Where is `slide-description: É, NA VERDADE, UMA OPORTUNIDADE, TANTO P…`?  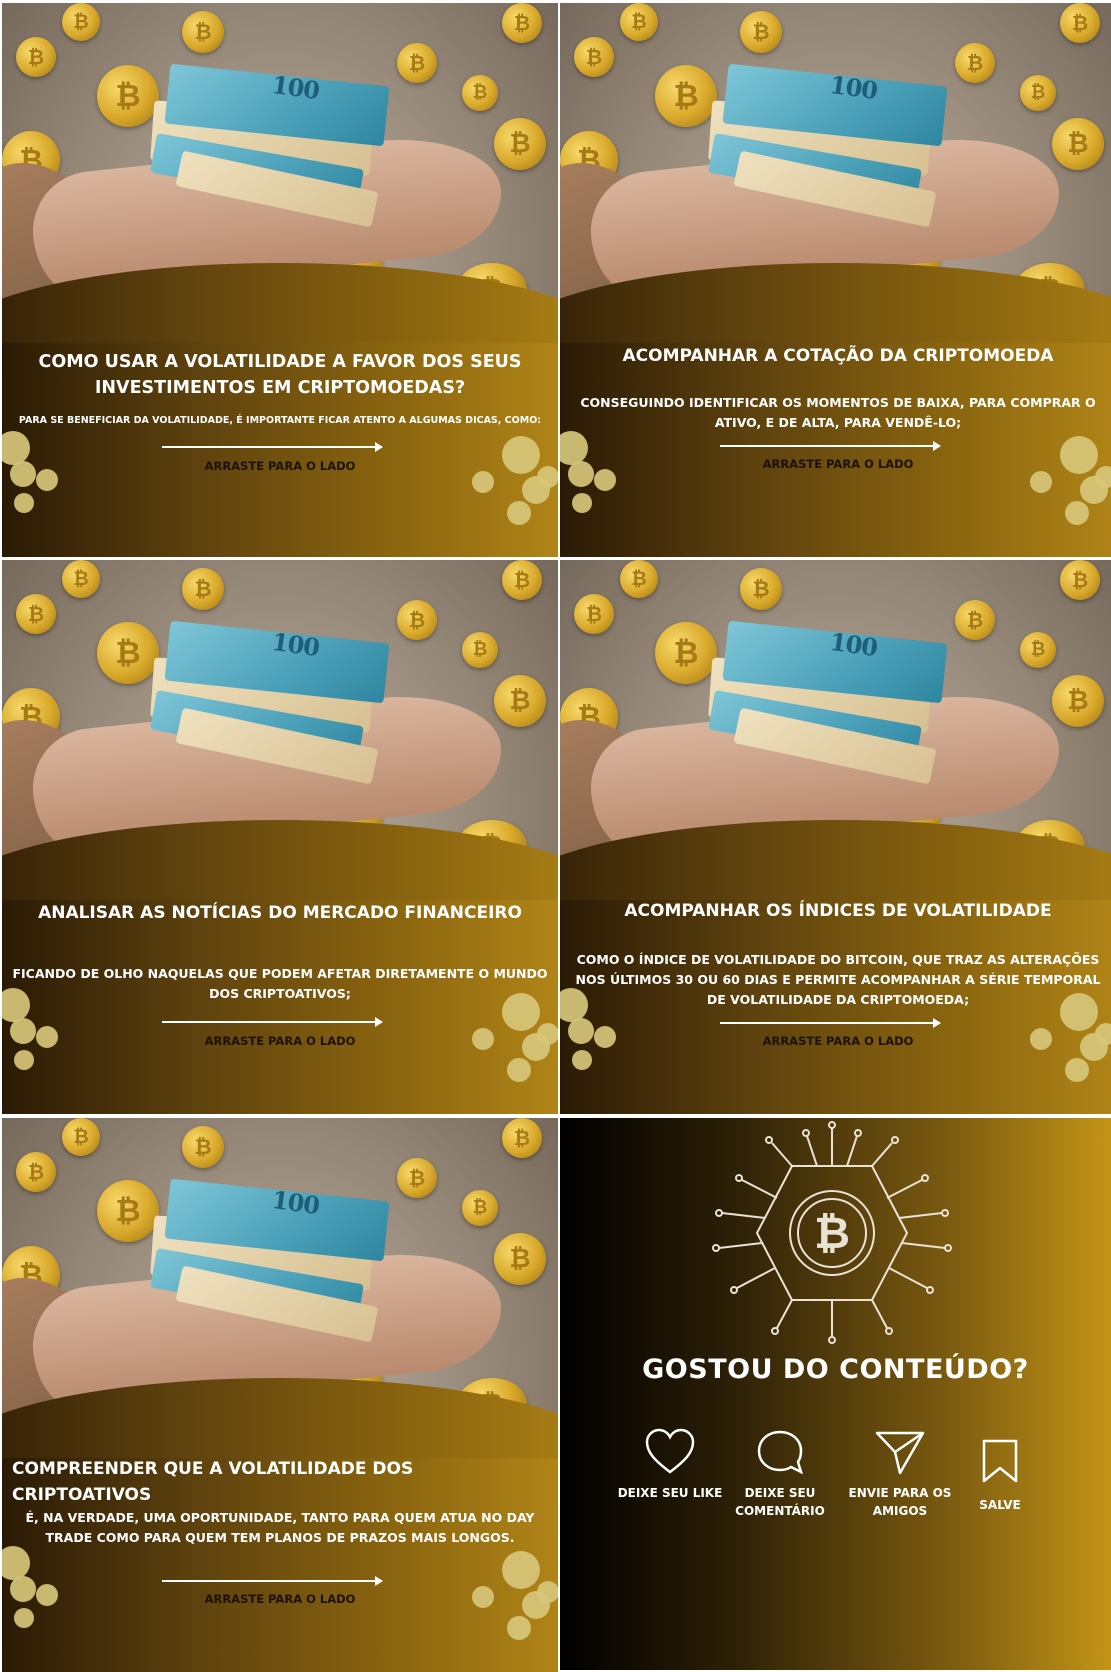 slide-description: É, NA VERDADE, UMA OPORTUNIDADE, TANTO P… is located at coordinates (280, 1527).